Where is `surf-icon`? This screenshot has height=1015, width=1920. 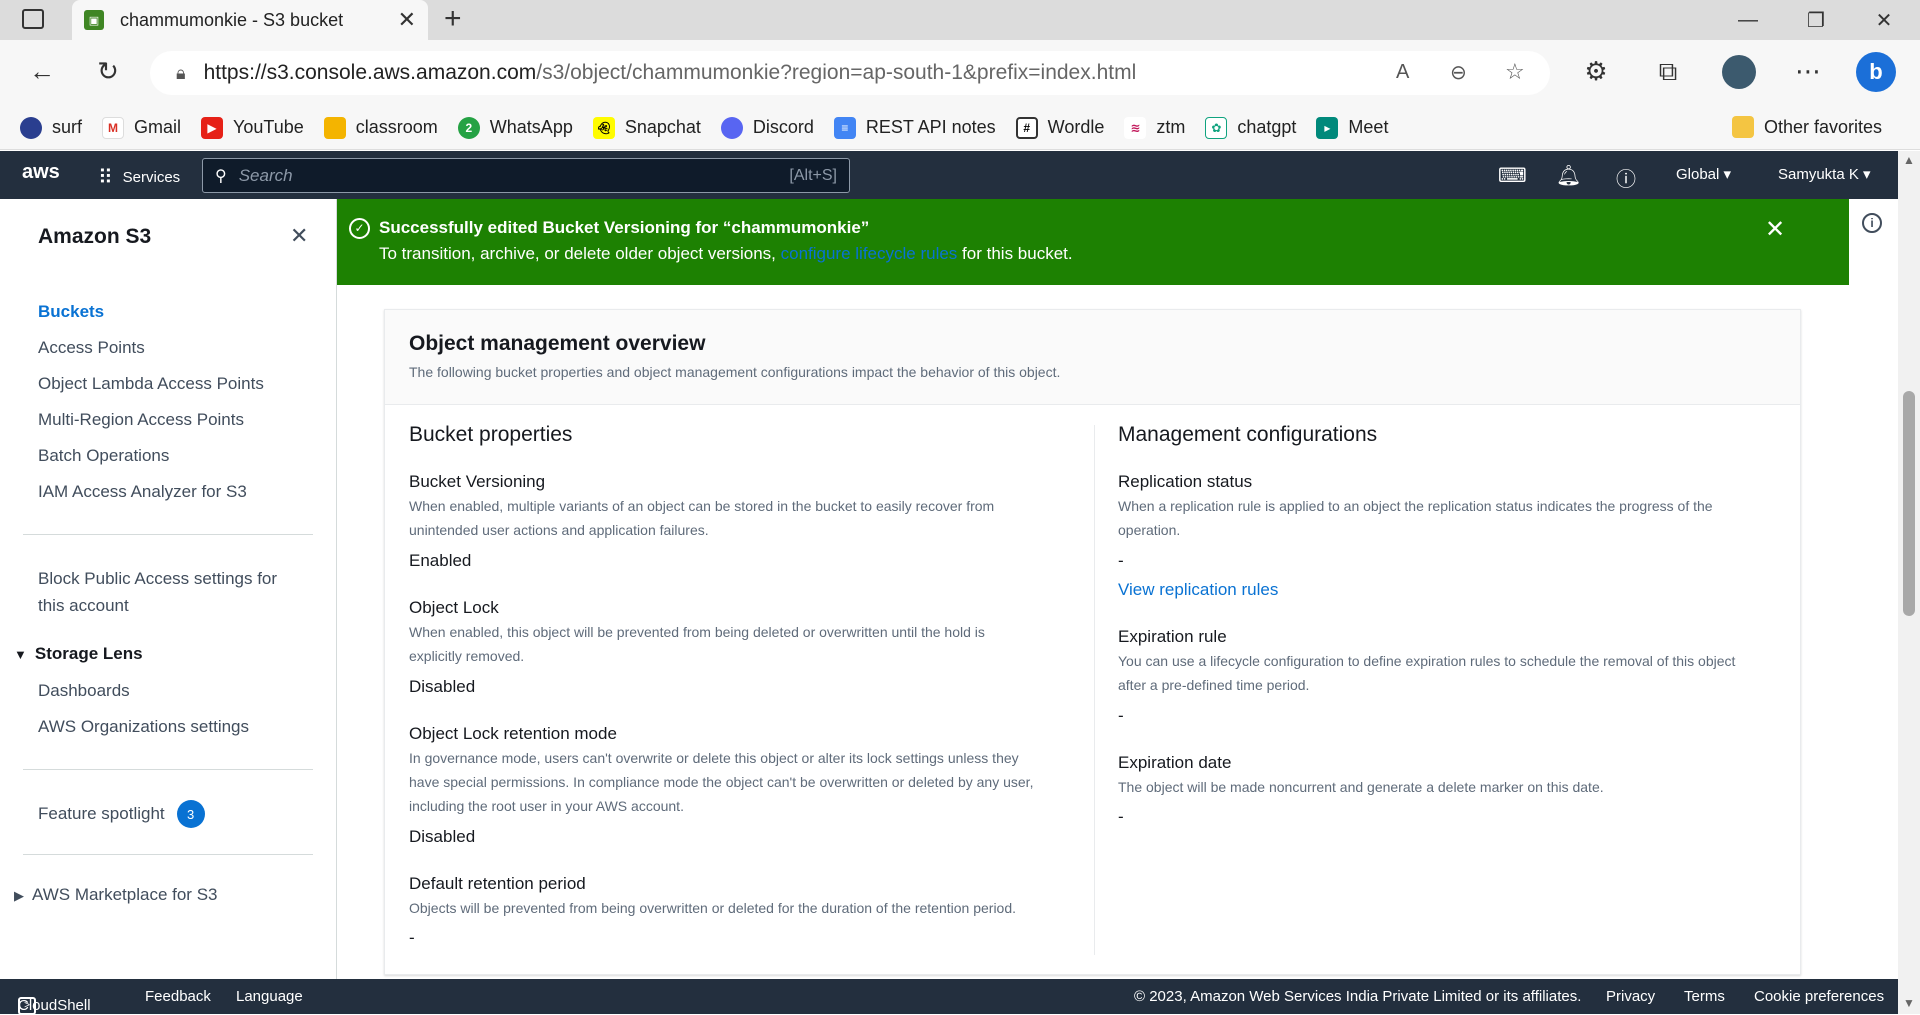 surf-icon is located at coordinates (31, 127).